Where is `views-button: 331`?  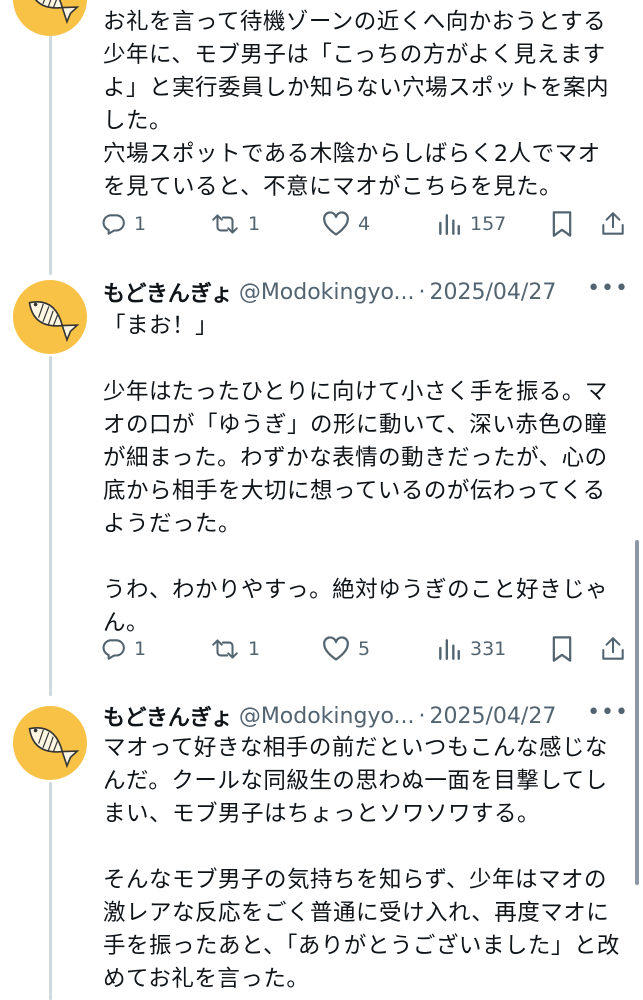 views-button: 331 is located at coordinates (471, 649).